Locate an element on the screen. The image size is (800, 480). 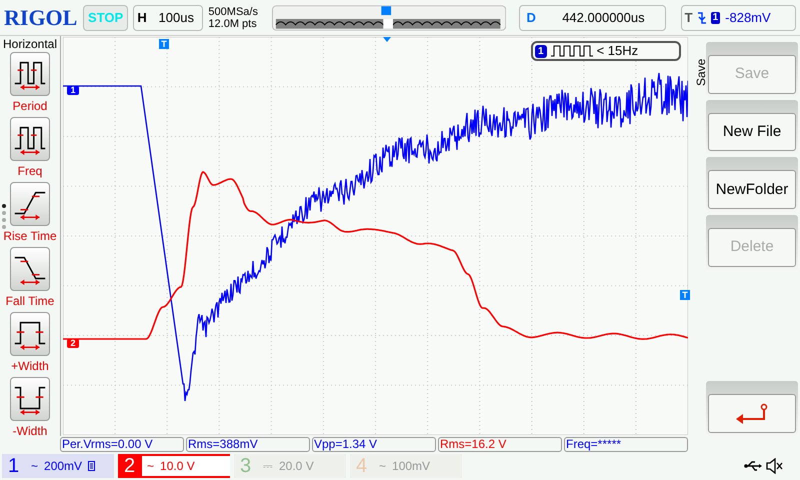
menu-label: Rise Time is located at coordinates (30, 236).